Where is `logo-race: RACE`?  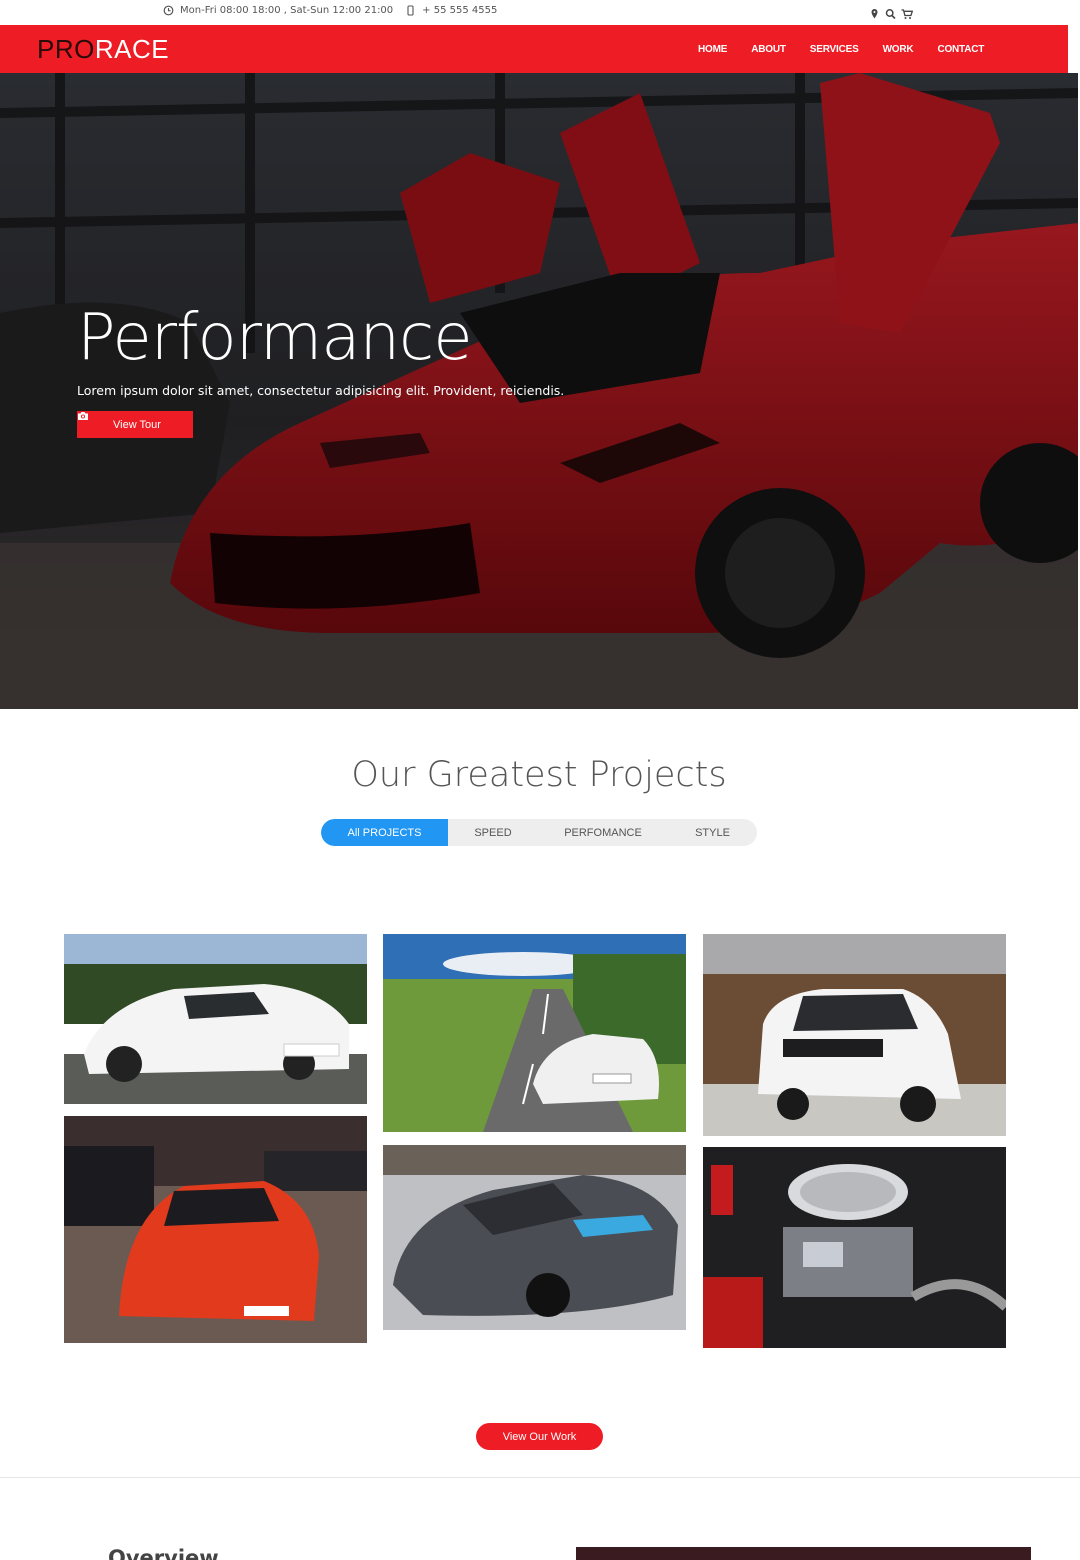
logo-race: RACE is located at coordinates (132, 49).